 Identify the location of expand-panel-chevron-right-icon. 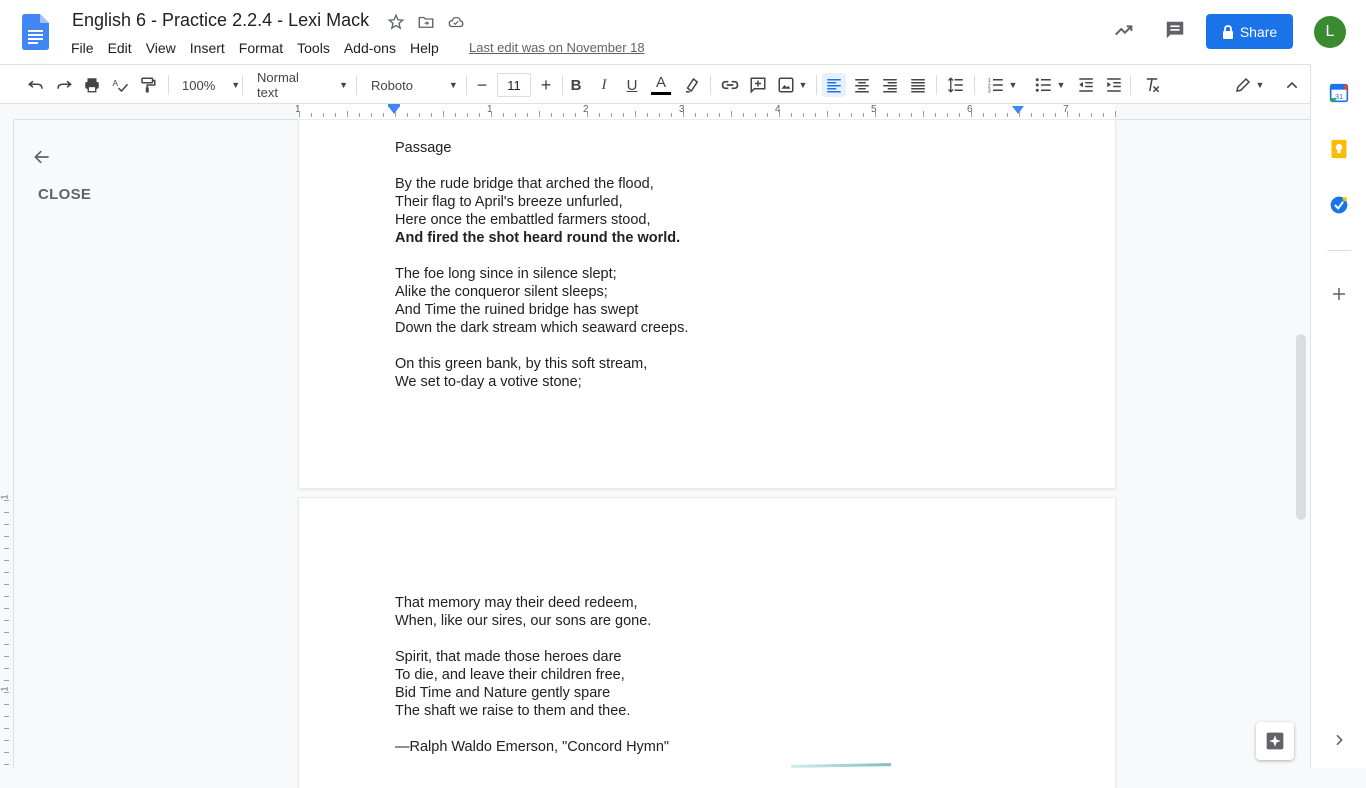
(1339, 740).